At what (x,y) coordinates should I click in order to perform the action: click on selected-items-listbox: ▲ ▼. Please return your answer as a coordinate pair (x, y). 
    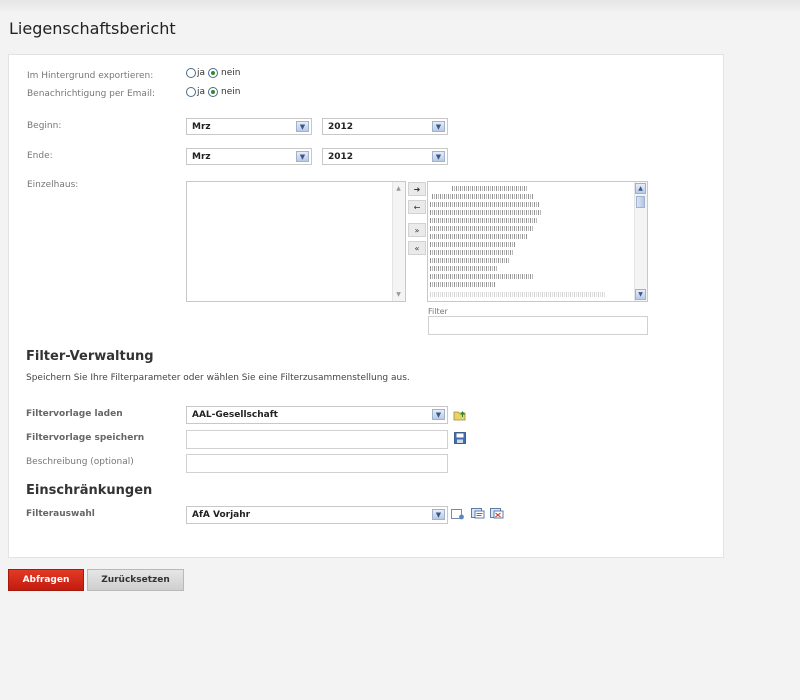
    Looking at the image, I should click on (537, 241).